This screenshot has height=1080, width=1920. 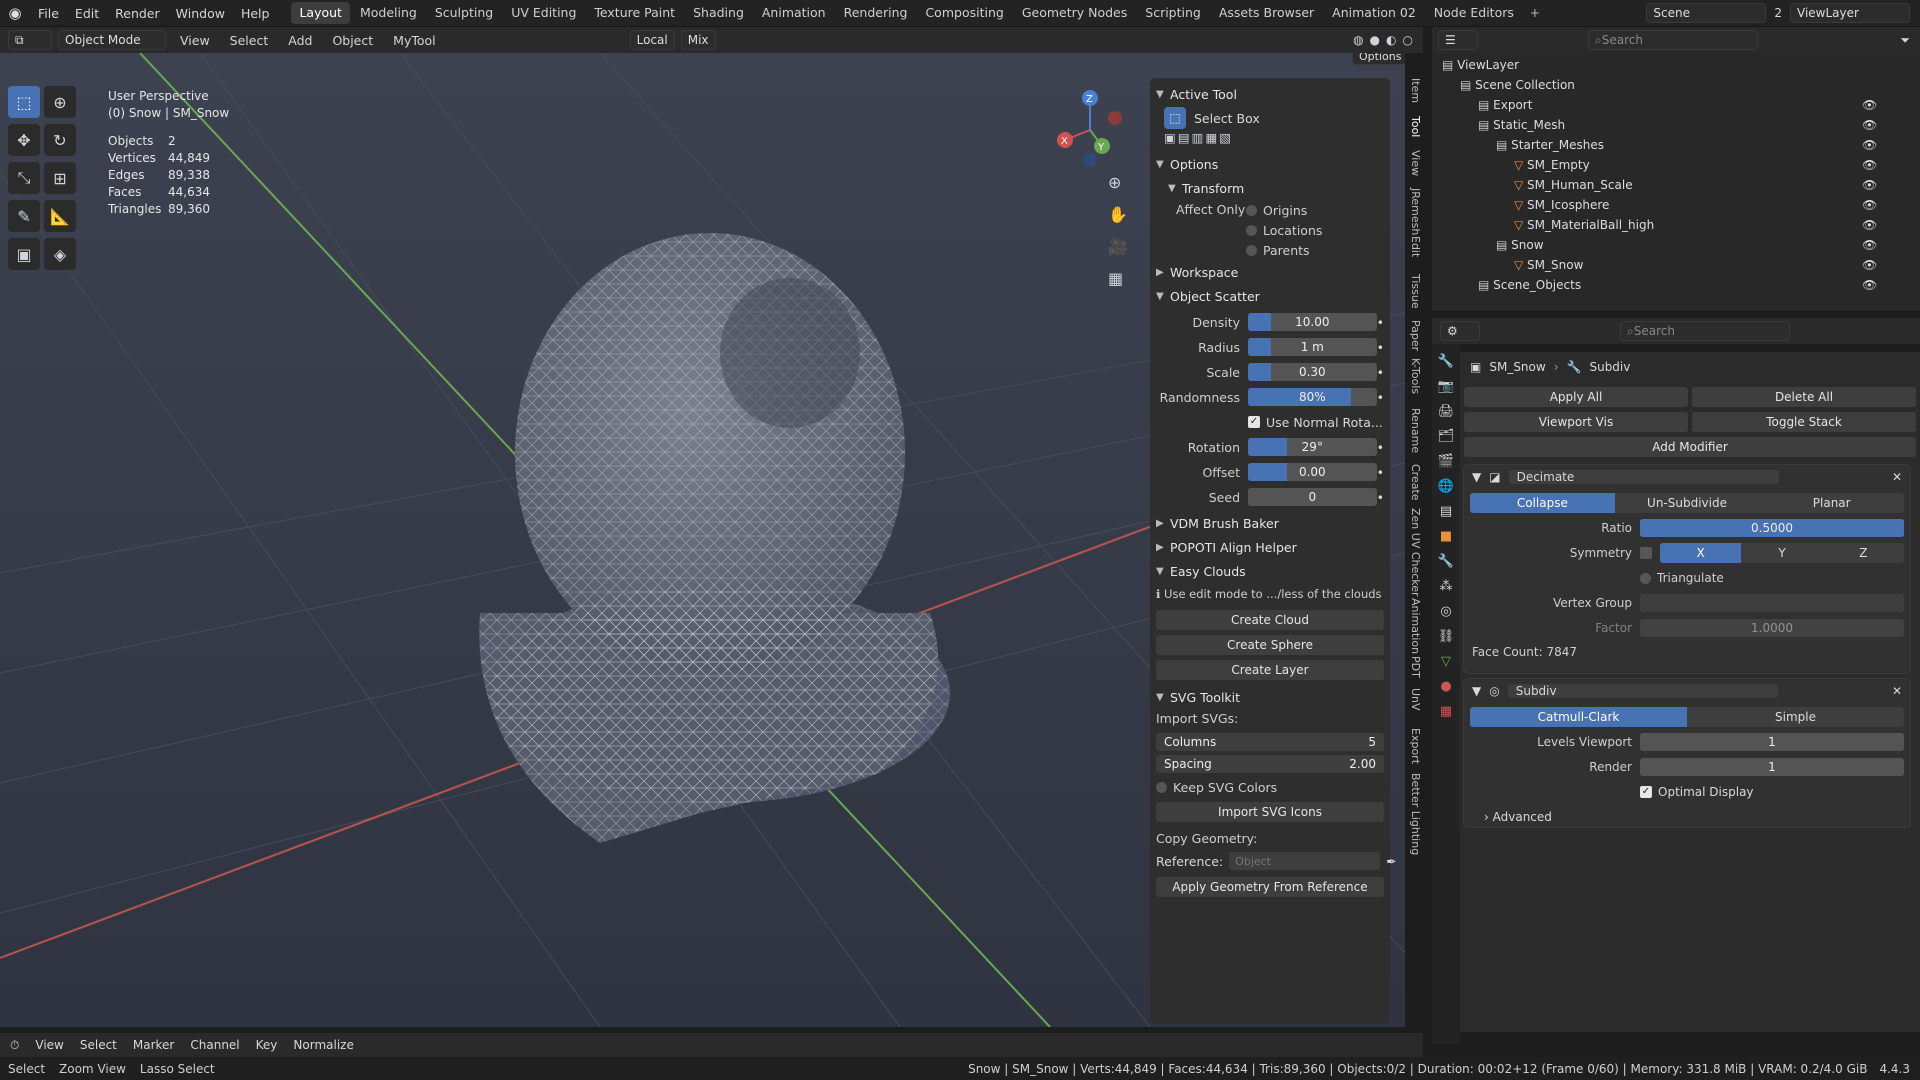 What do you see at coordinates (1772, 628) in the screenshot?
I see `factor-slider: 1.0000` at bounding box center [1772, 628].